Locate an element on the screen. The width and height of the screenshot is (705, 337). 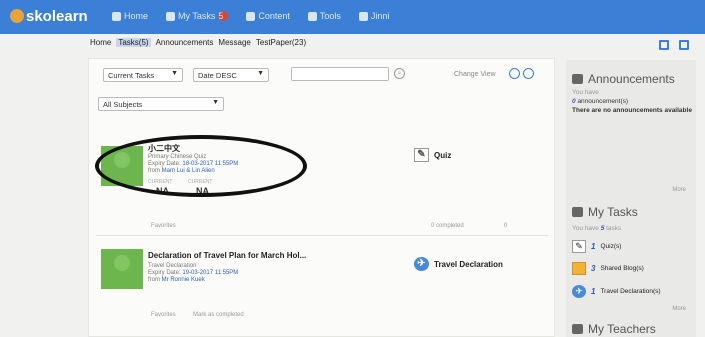
announcements-more: More is located at coordinates (679, 190).